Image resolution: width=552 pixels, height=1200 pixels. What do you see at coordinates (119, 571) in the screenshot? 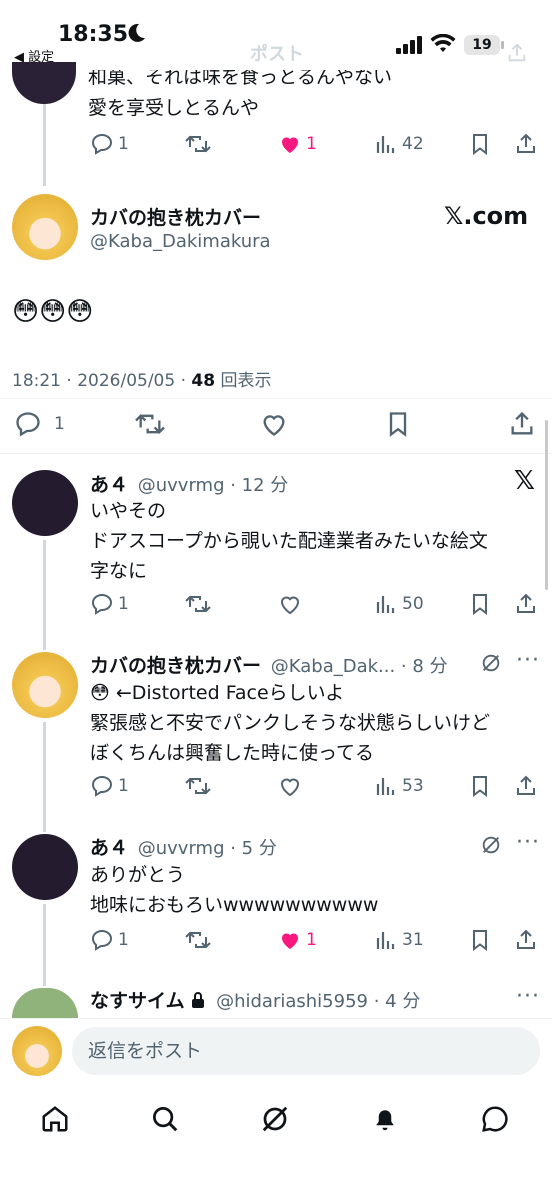
I see `reply-text-line: 字なに` at bounding box center [119, 571].